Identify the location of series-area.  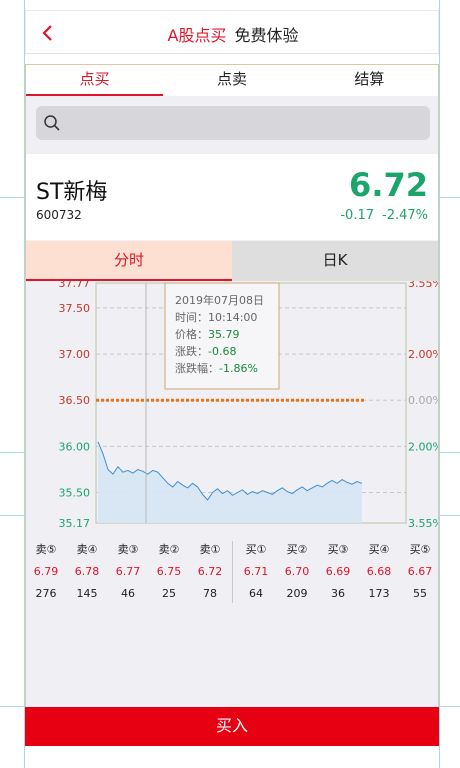
(230, 482).